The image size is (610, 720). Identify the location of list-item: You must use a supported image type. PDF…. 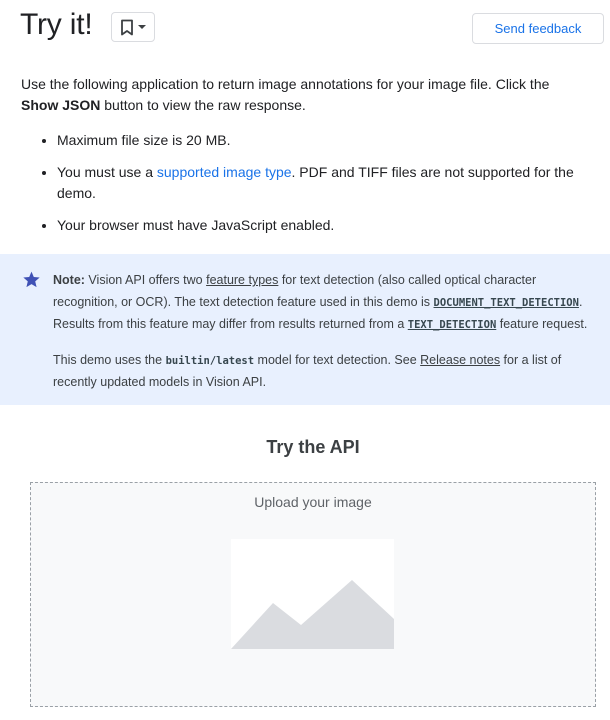
(326, 183).